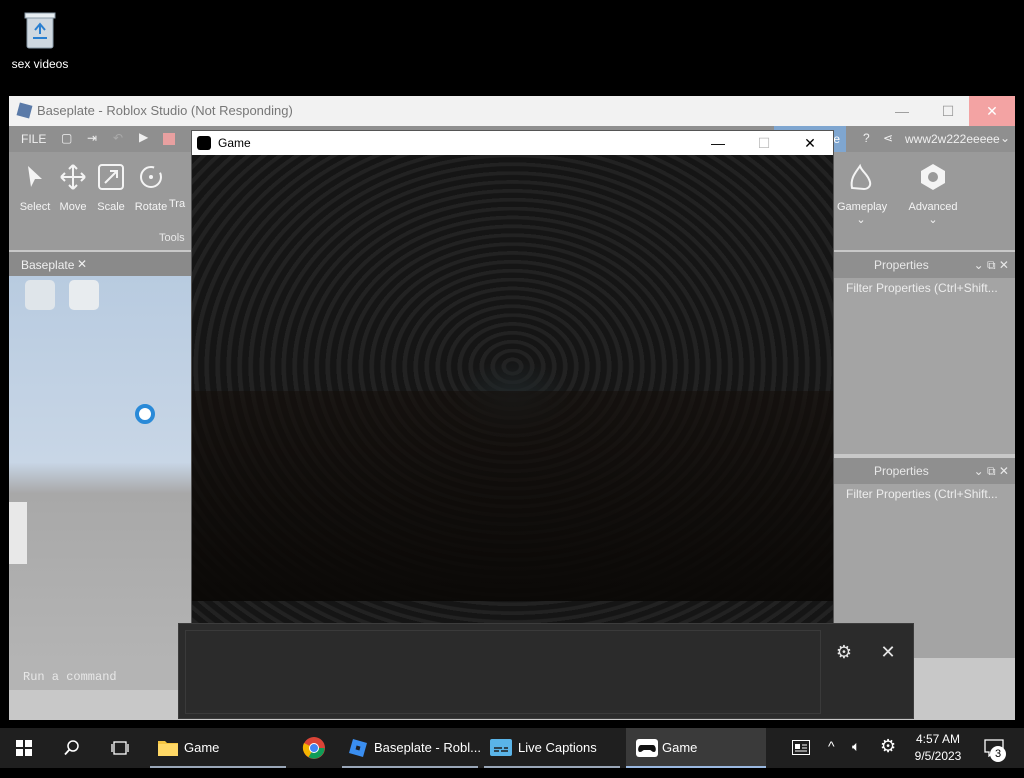 The height and width of the screenshot is (778, 1024). I want to click on gameplay-dropdown-icon: ⌄, so click(861, 220).